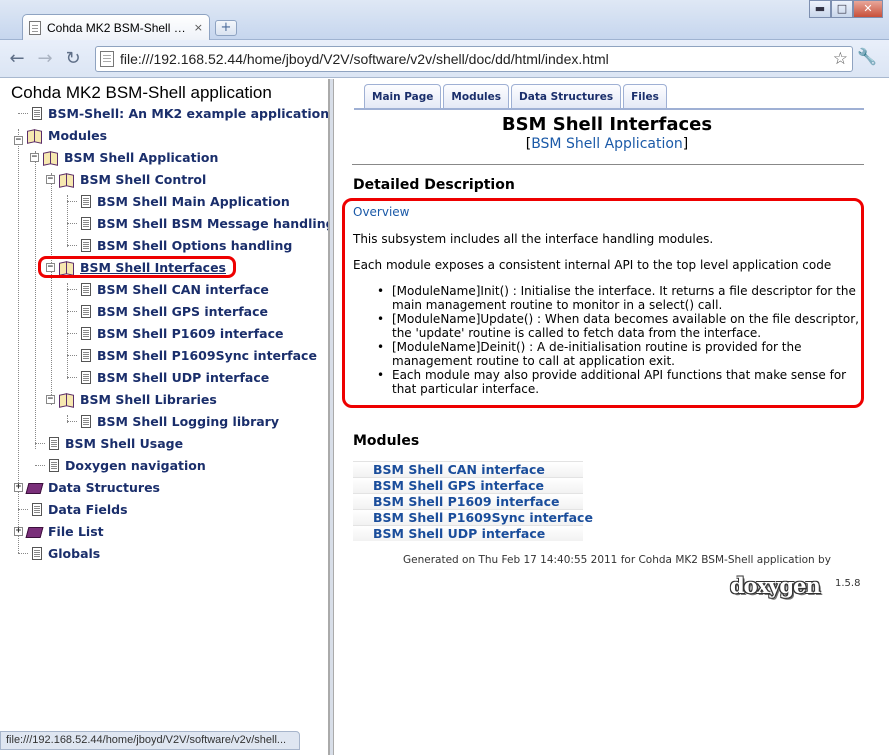  I want to click on tree-item-bsm-shell-usage: BSM Shell Usage, so click(109, 443).